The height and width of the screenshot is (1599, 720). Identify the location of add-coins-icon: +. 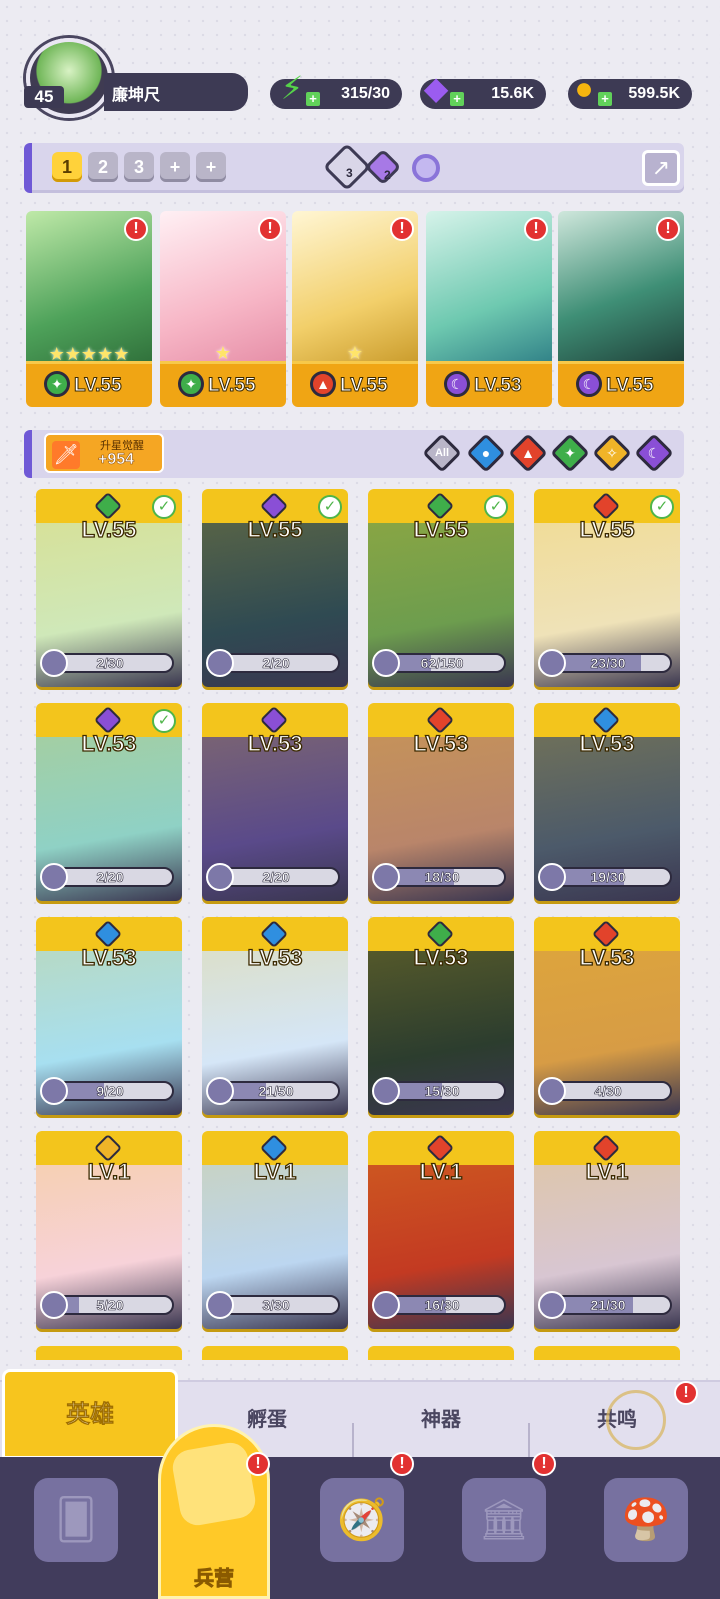
(605, 99).